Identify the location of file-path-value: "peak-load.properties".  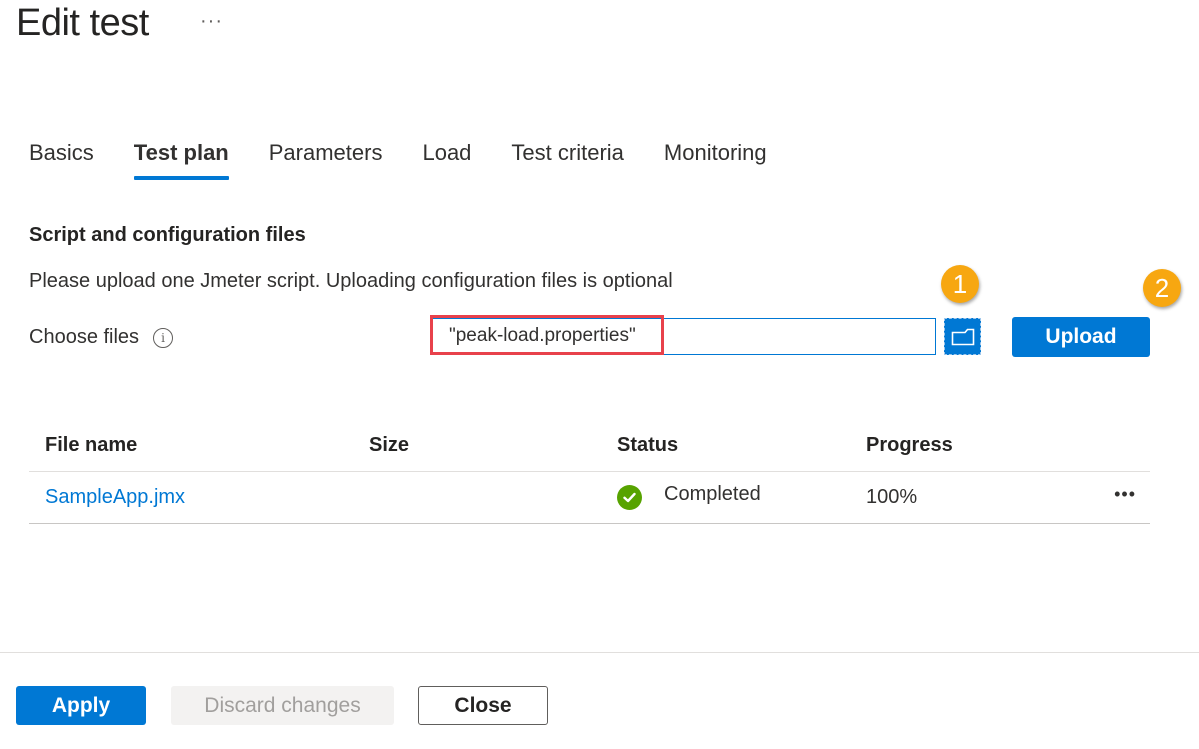
(542, 335).